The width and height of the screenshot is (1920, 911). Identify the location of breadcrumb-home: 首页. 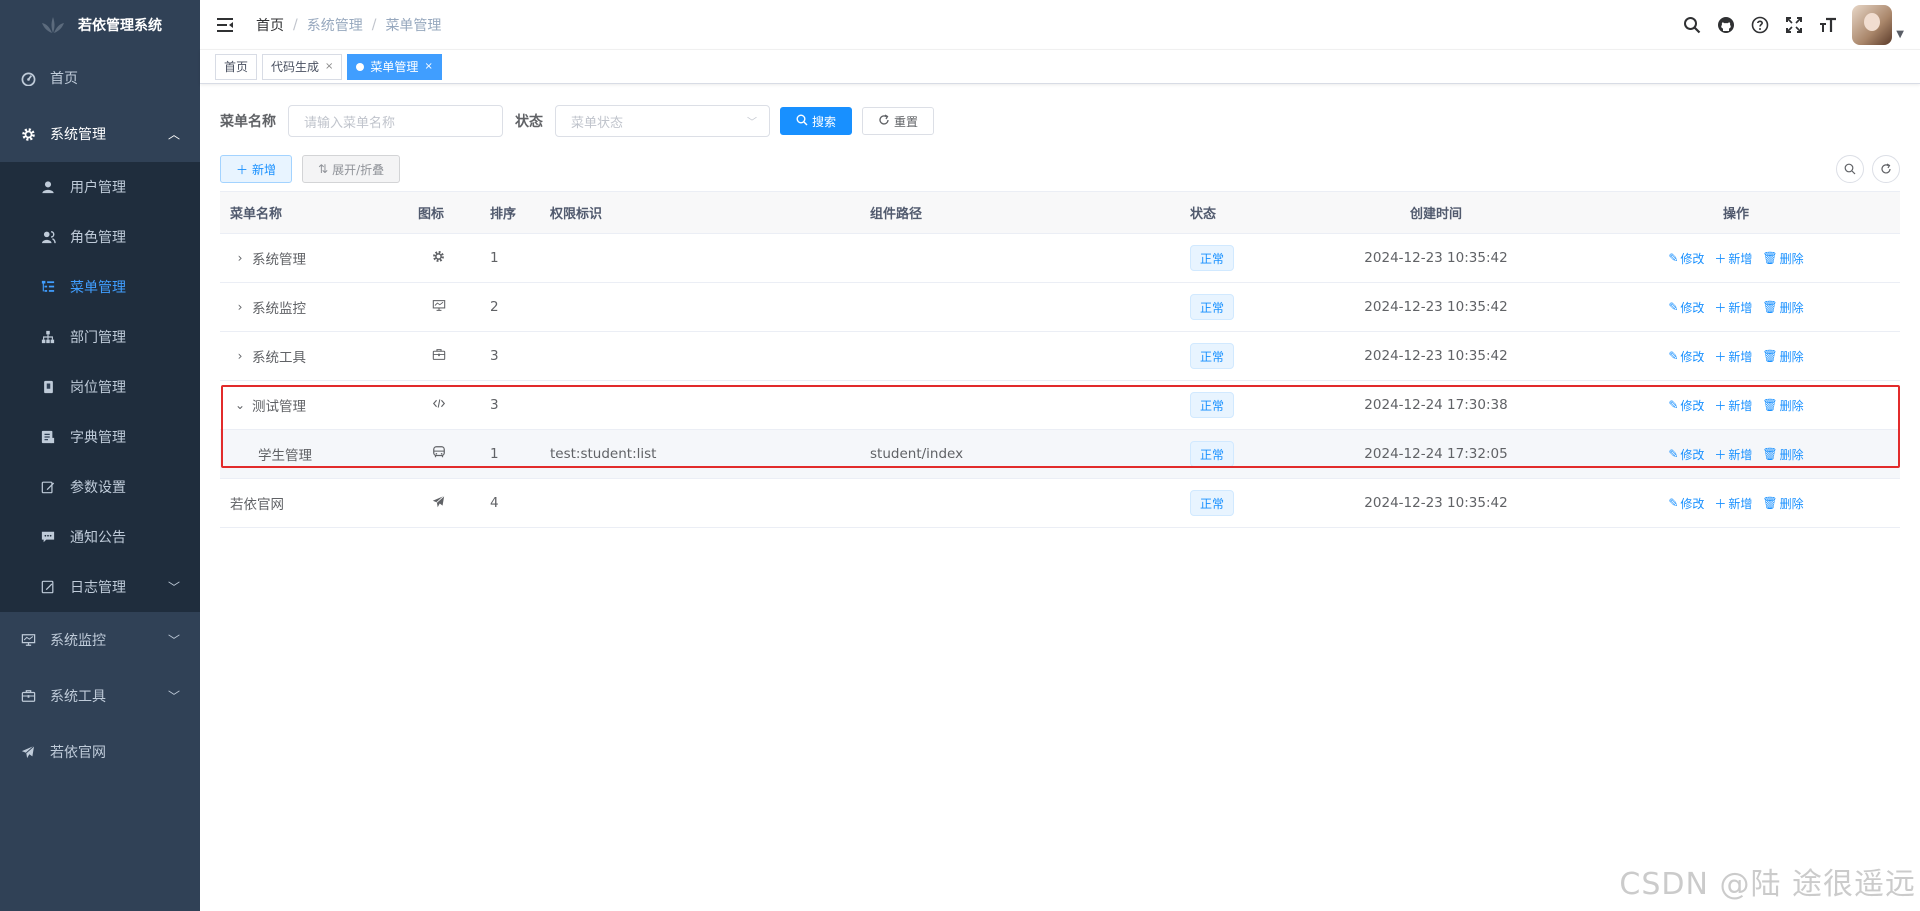
(270, 25).